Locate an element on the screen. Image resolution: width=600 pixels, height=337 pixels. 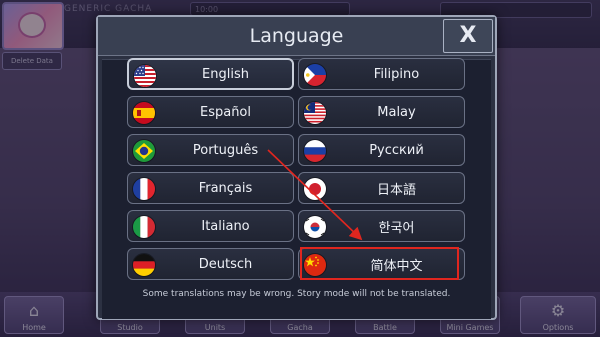
italy-flag-icon is located at coordinates (144, 227).